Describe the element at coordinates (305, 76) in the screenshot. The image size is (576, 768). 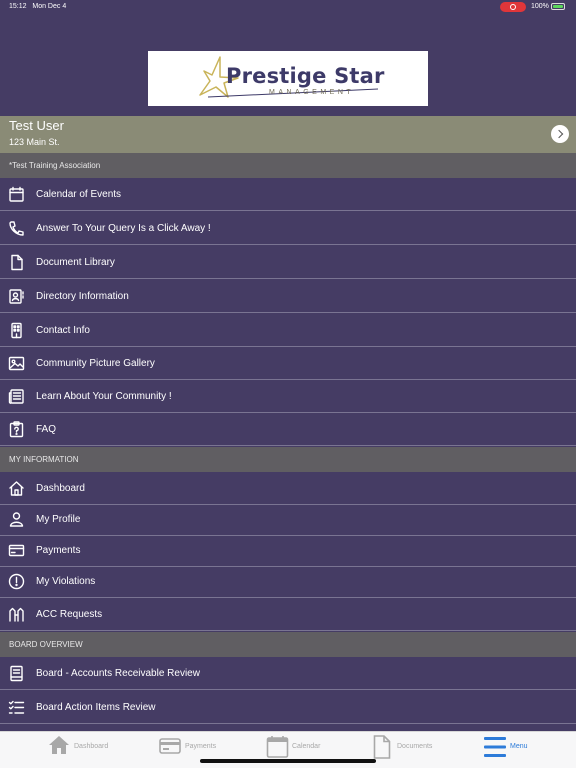
I see `logo-title: Prestige Star` at that location.